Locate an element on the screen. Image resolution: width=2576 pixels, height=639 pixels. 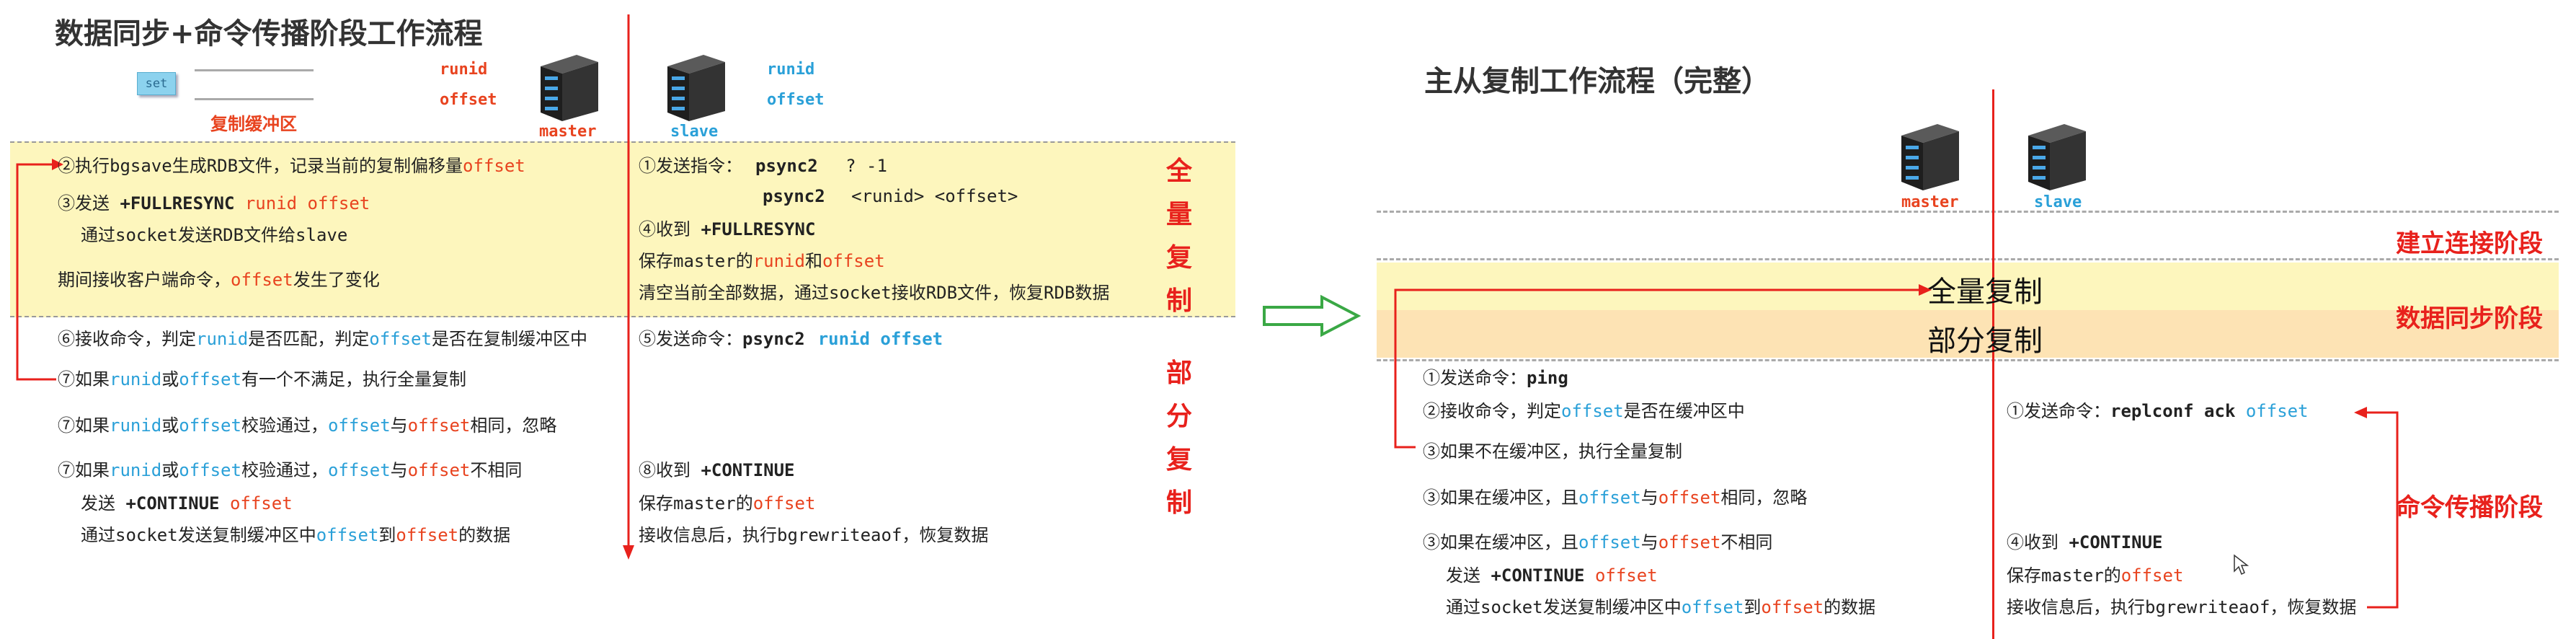
right-slave-save-offset: 保存master的offset is located at coordinates (2095, 575).